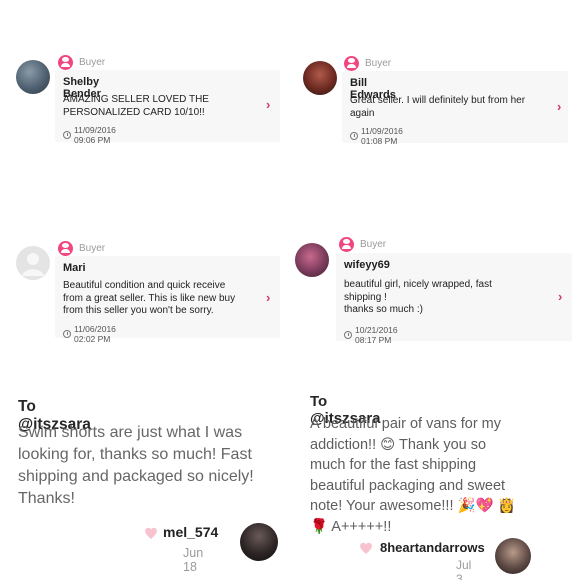 The image size is (580, 580). I want to click on note-date: Jul 3, so click(464, 569).